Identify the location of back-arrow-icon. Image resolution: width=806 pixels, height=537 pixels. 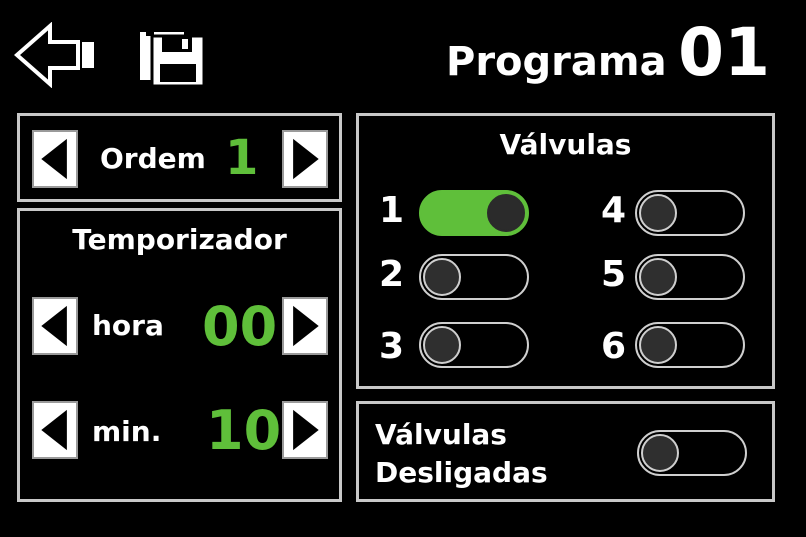
(53, 55).